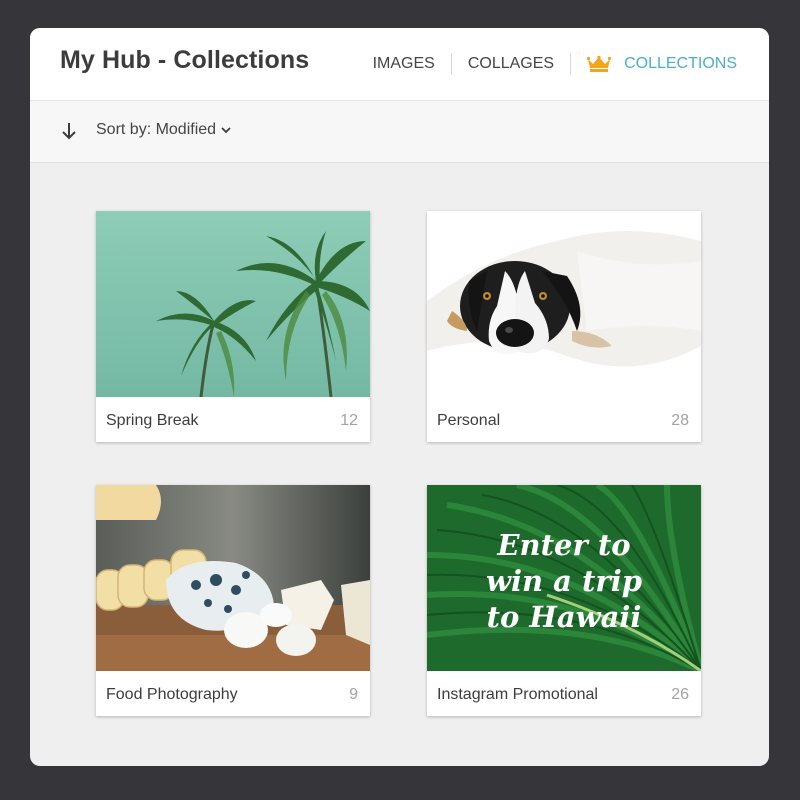 The image size is (800, 800). What do you see at coordinates (680, 420) in the screenshot?
I see `collection-count: 28` at bounding box center [680, 420].